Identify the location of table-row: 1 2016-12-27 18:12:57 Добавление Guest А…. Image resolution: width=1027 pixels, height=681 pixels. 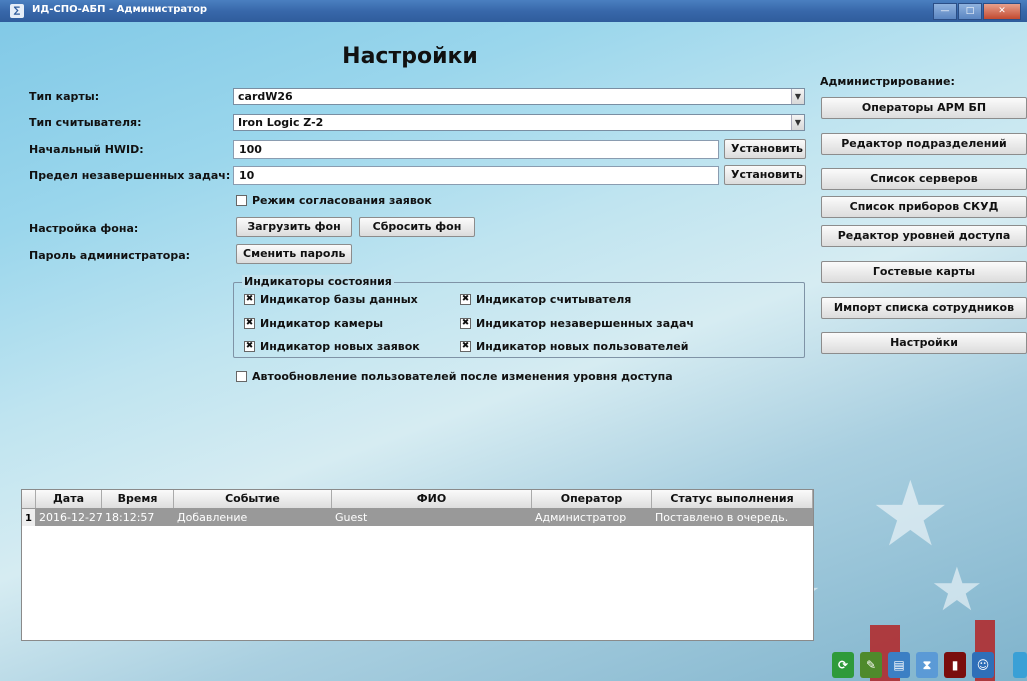
(417, 517).